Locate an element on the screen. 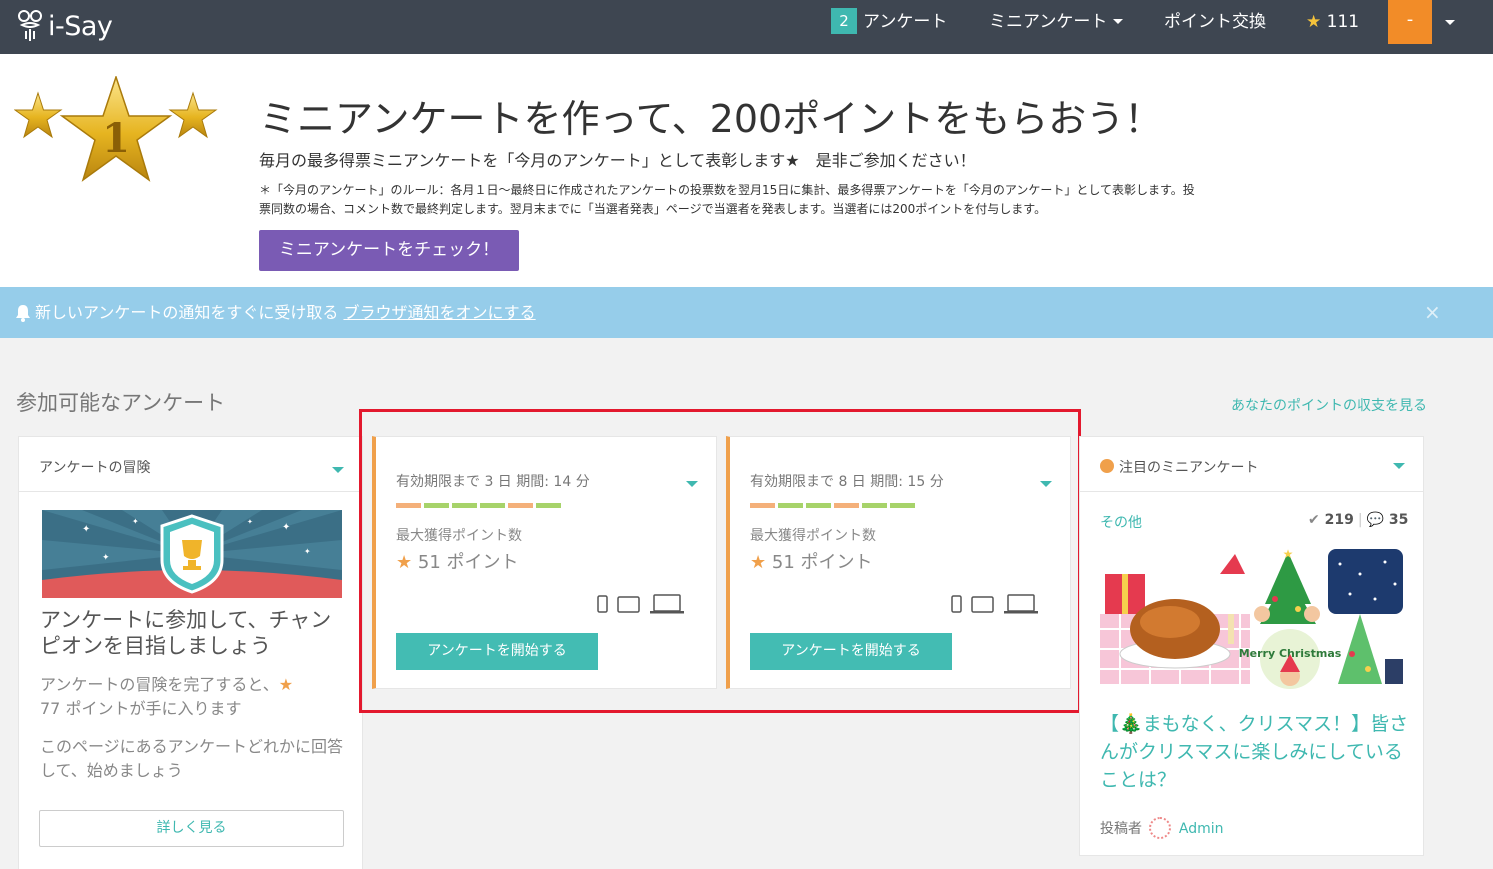 This screenshot has width=1493, height=869. nav-mini-label: ミニアンケート is located at coordinates (1048, 22).